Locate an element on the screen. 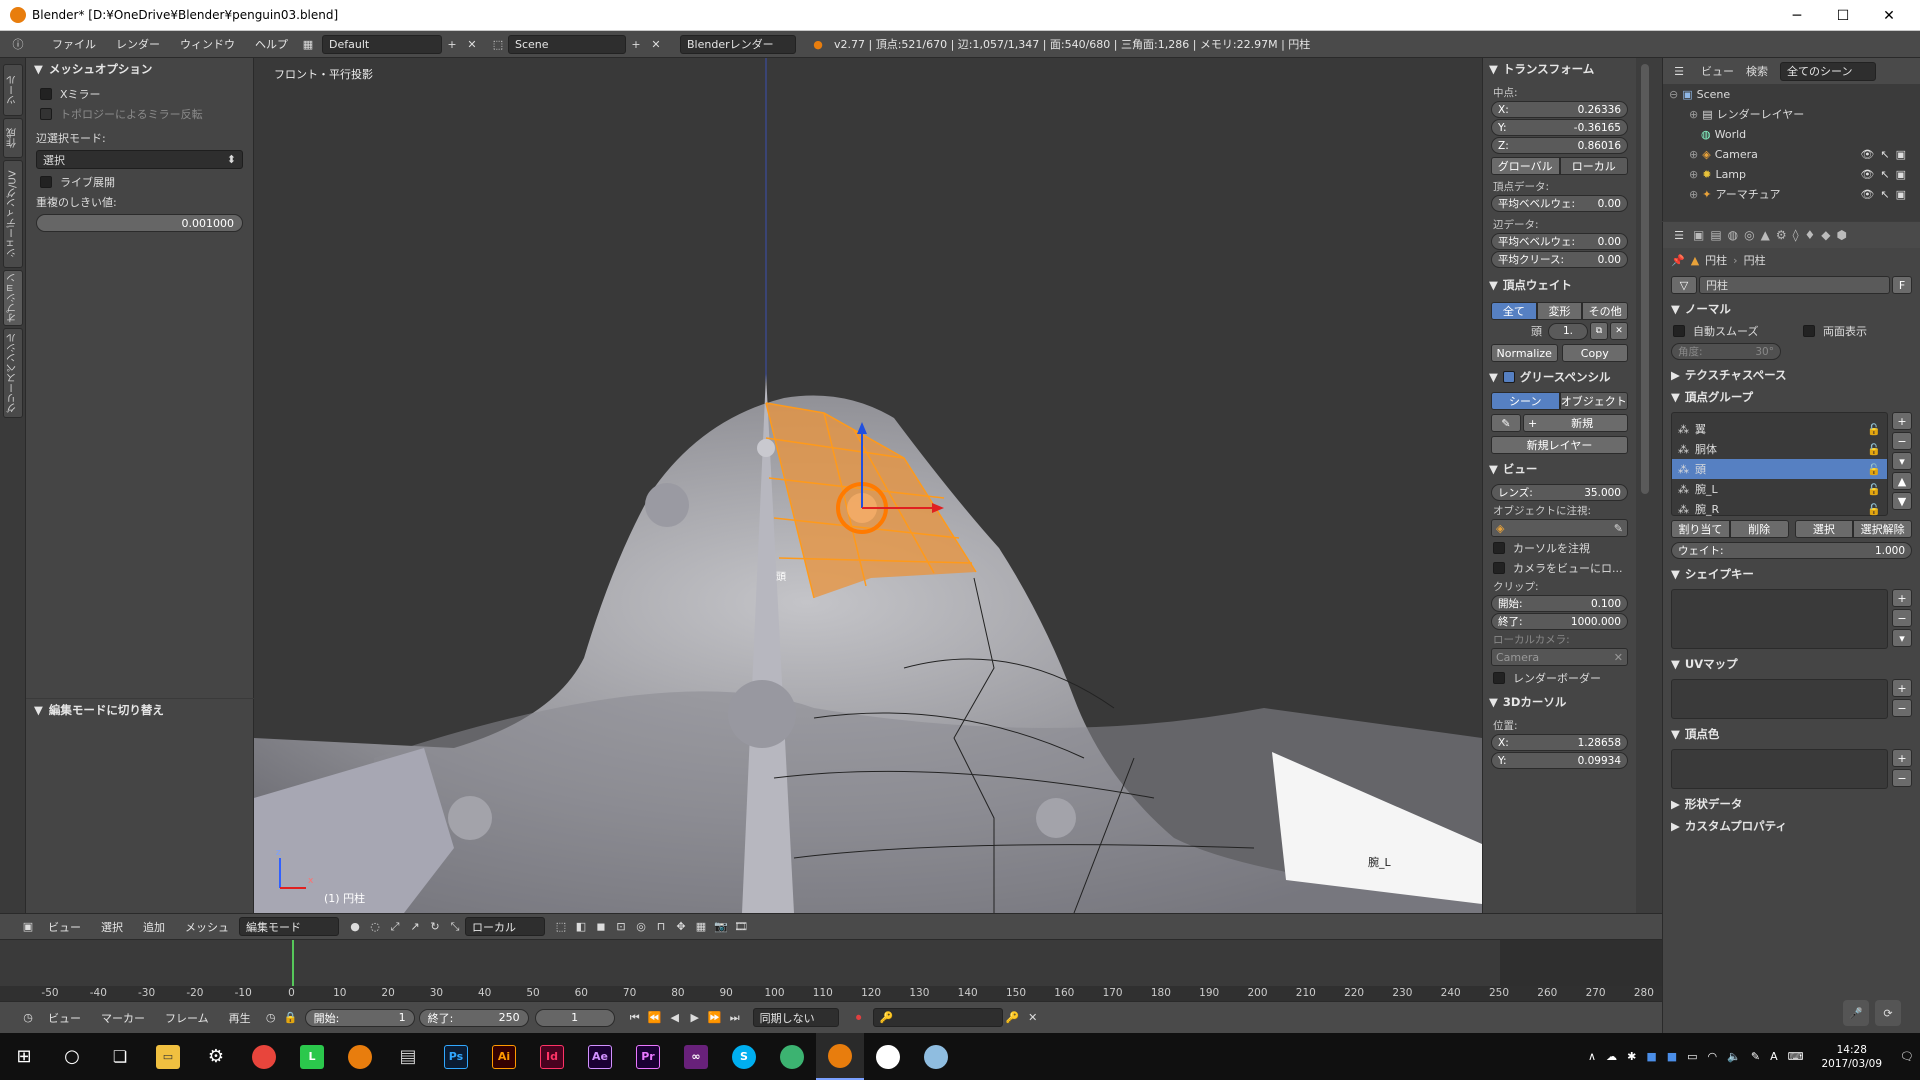 Image resolution: width=1920 pixels, height=1080 pixels. add-scene-icon: + is located at coordinates (636, 44).